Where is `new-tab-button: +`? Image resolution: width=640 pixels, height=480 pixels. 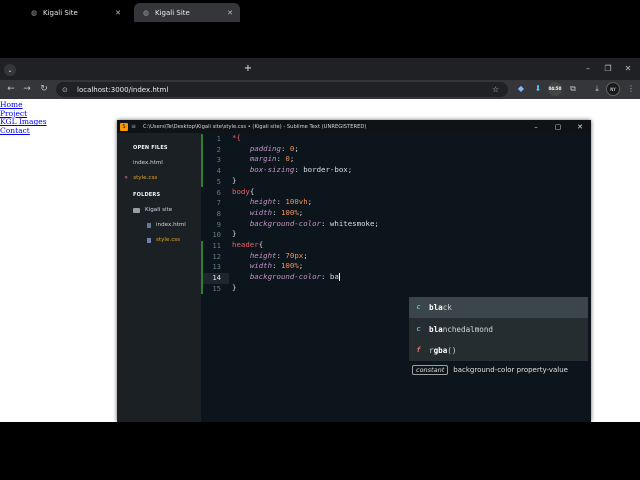 new-tab-button: + is located at coordinates (248, 69).